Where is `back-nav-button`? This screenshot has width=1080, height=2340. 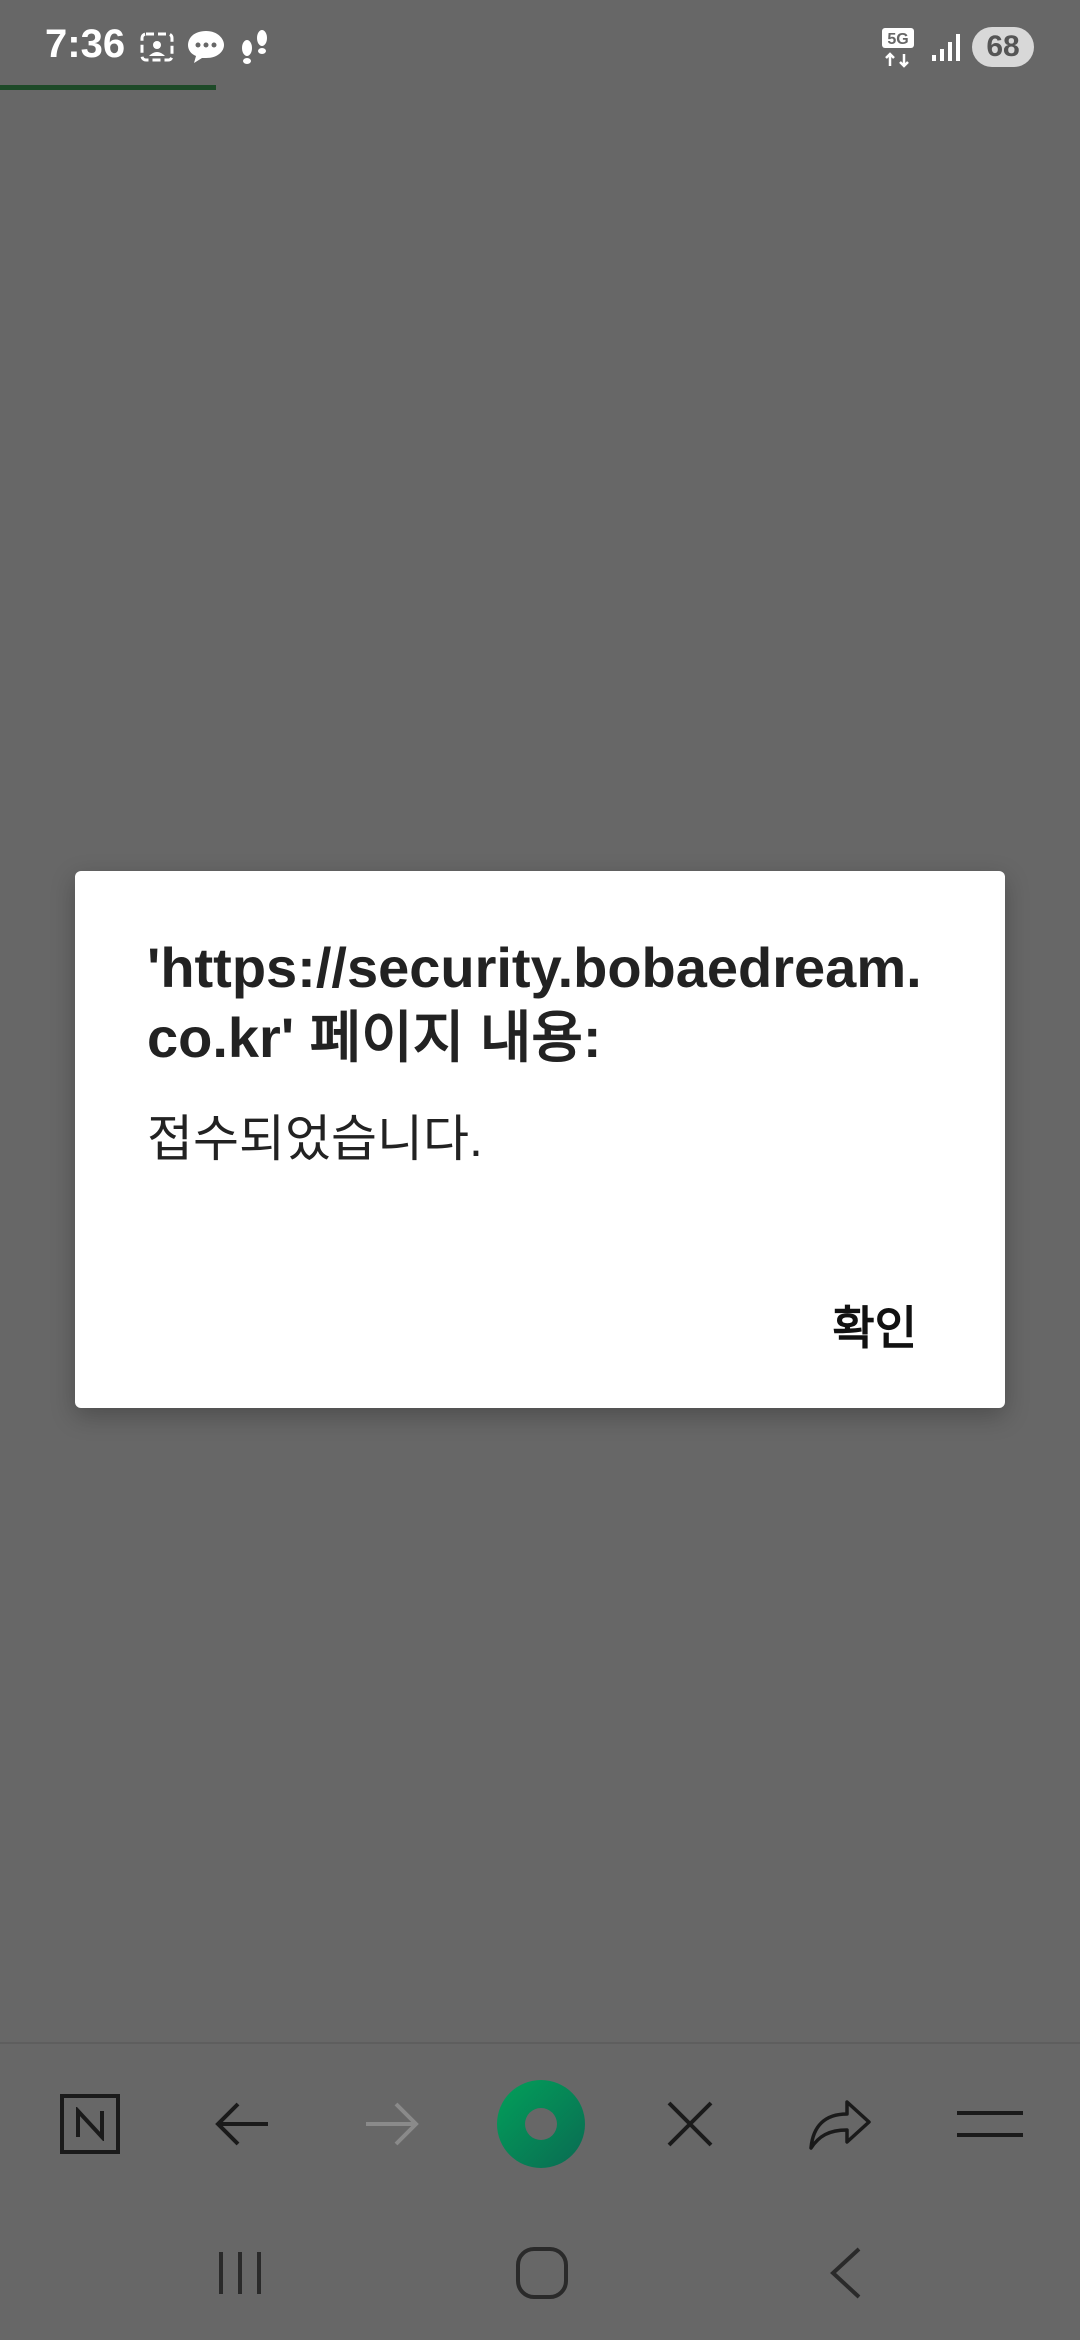 back-nav-button is located at coordinates (845, 2273).